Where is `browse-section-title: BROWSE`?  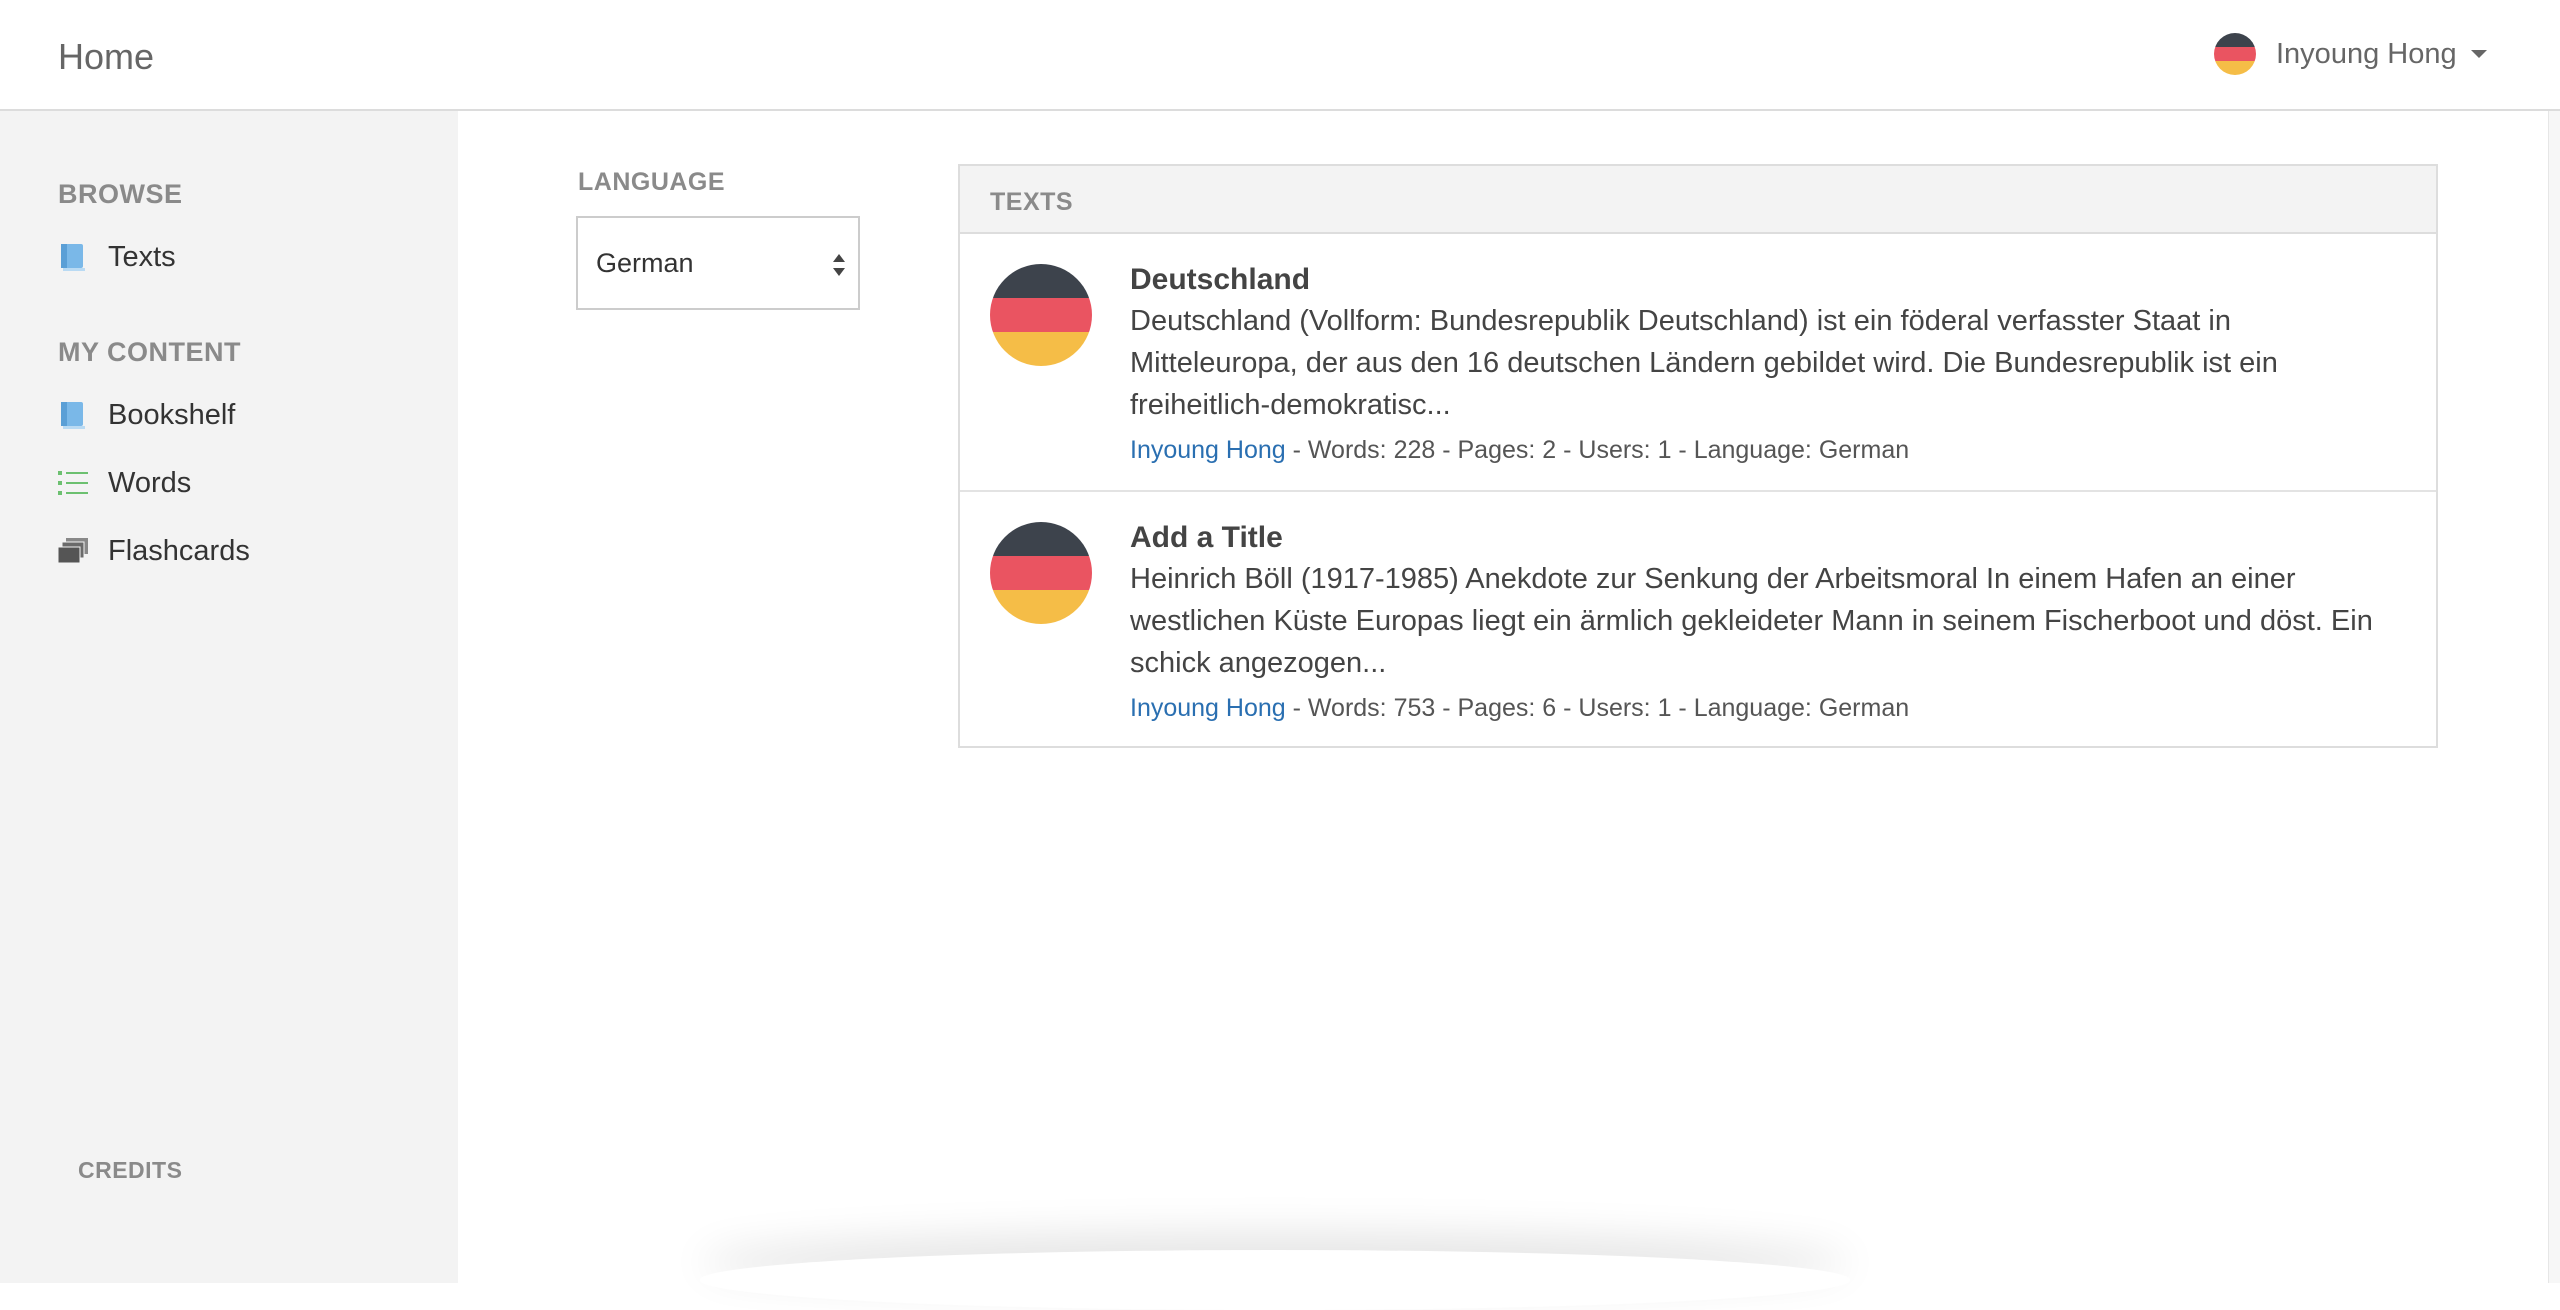
browse-section-title: BROWSE is located at coordinates (120, 194).